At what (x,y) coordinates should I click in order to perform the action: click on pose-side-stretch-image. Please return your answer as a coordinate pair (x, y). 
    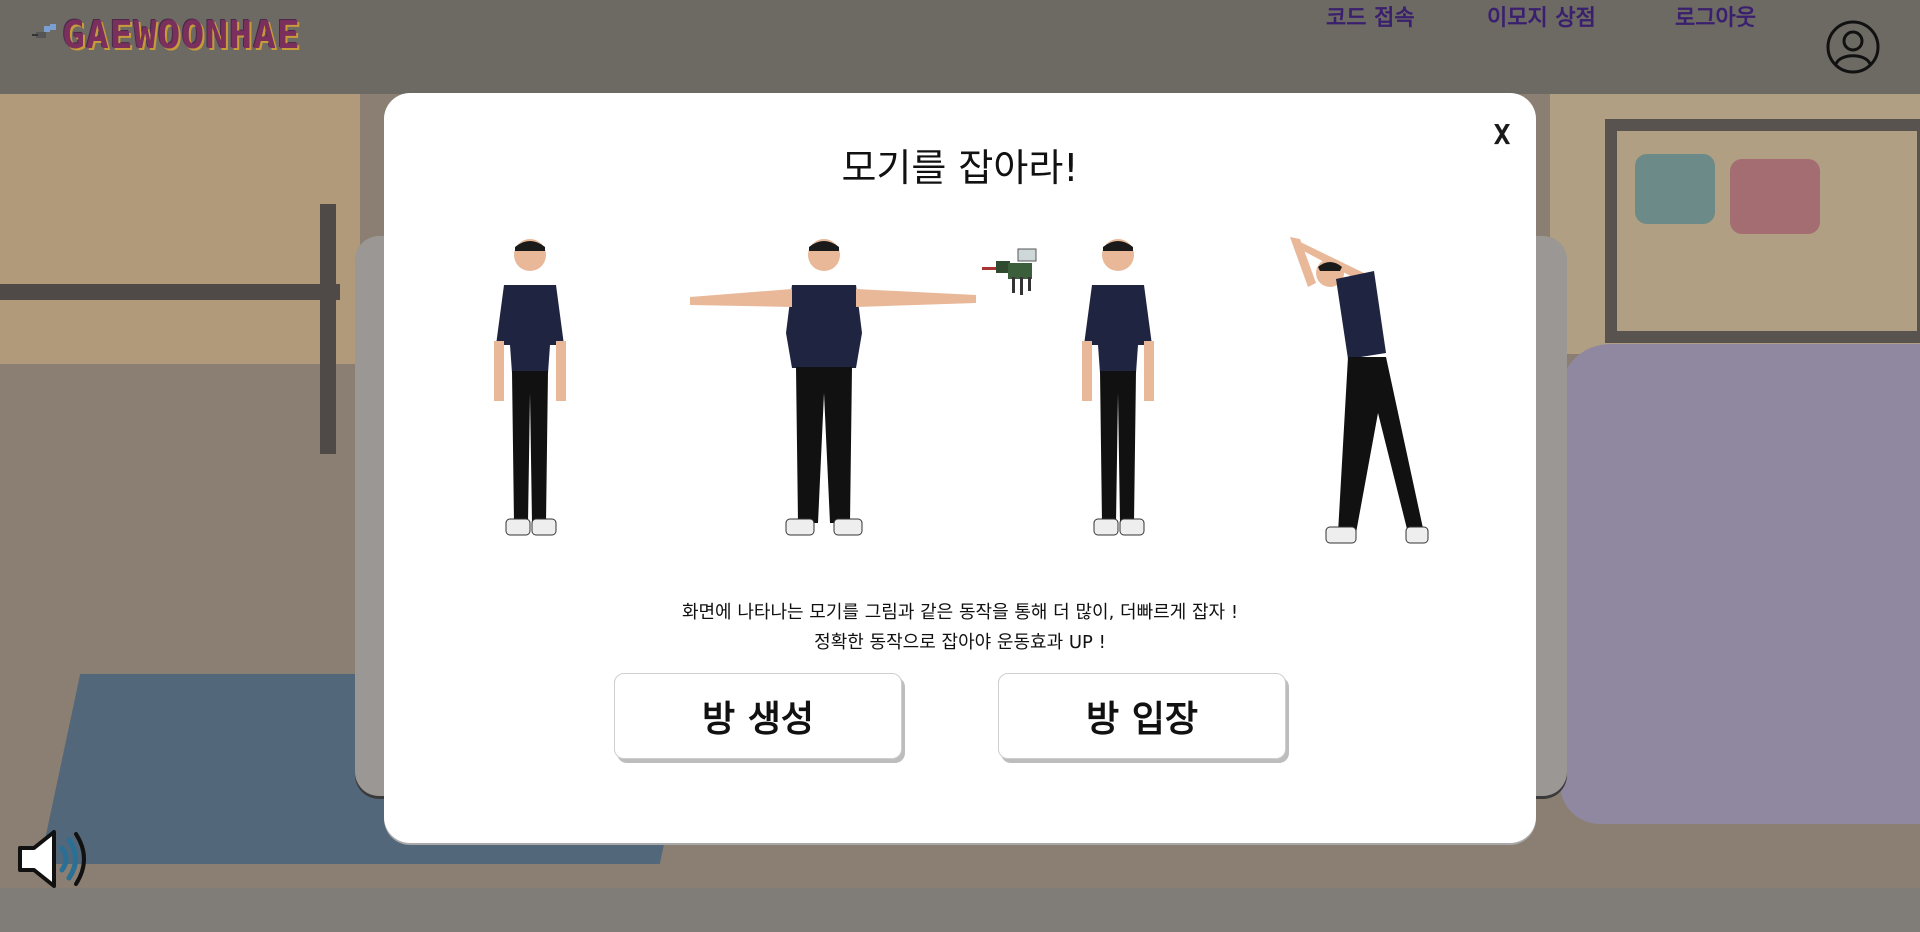
    Looking at the image, I should click on (1359, 390).